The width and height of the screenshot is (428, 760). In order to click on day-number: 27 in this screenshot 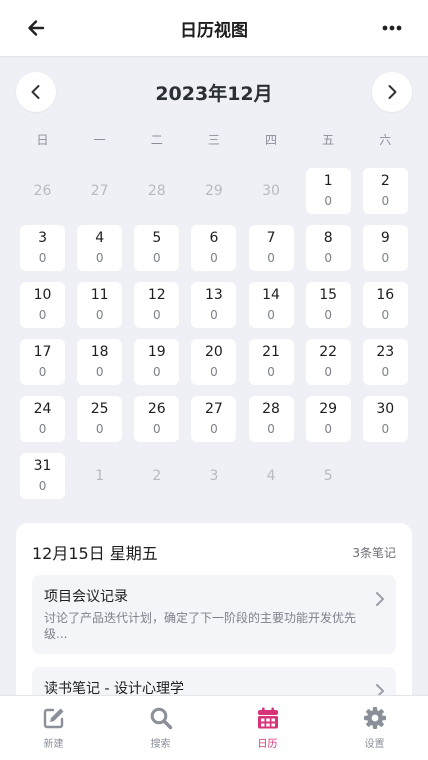, I will do `click(99, 190)`.